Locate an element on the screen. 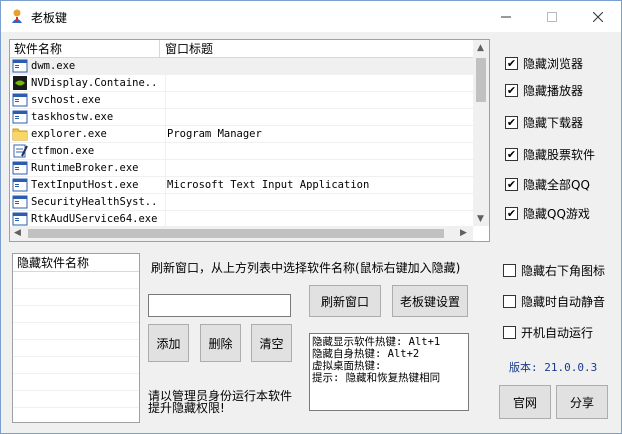 The height and width of the screenshot is (434, 622). process-row: dwm.exe is located at coordinates (241, 66).